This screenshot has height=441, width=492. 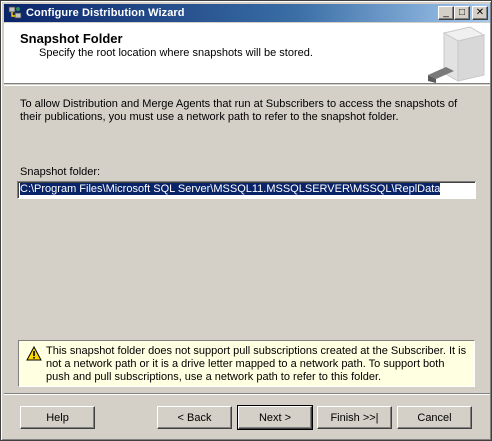 I want to click on snapshot-folder-label: Snapshot folder:, so click(x=60, y=172).